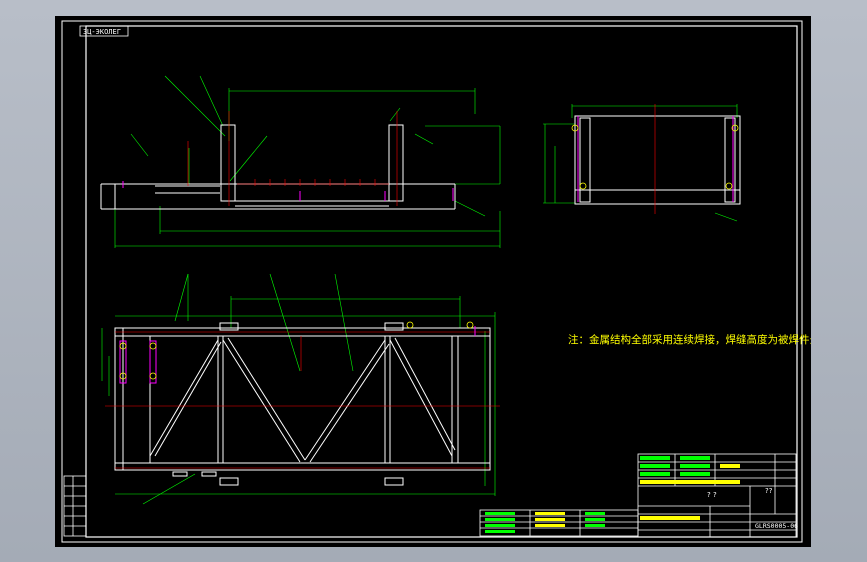 This screenshot has height=562, width=867. What do you see at coordinates (712, 495) in the screenshot?
I see `title-block-unknown-a: ? ?` at bounding box center [712, 495].